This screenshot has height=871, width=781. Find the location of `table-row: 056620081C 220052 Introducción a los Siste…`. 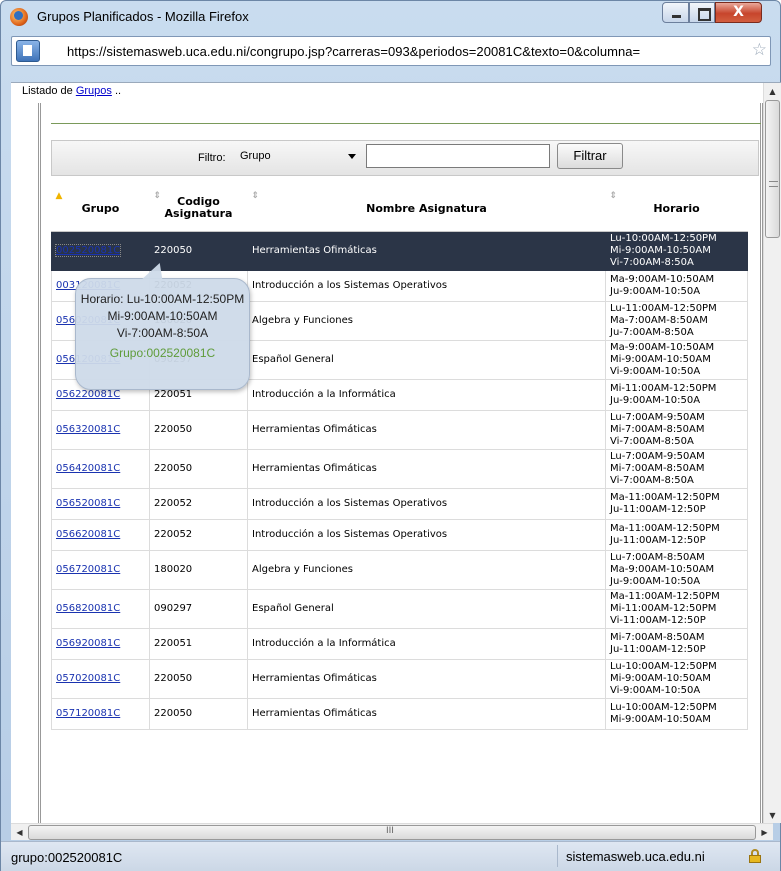

table-row: 056620081C 220052 Introducción a los Siste… is located at coordinates (399, 534).